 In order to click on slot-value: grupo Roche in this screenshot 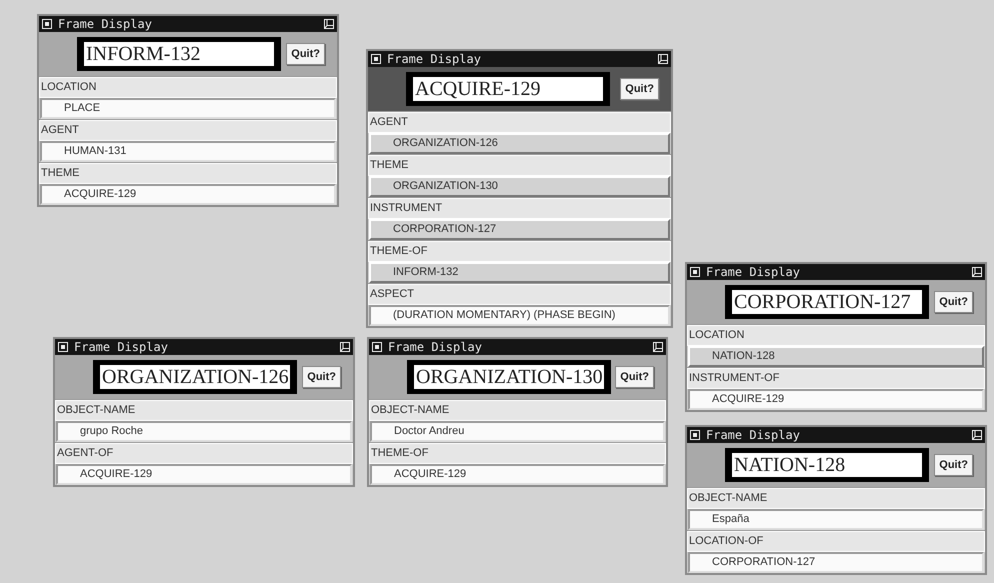, I will do `click(204, 431)`.